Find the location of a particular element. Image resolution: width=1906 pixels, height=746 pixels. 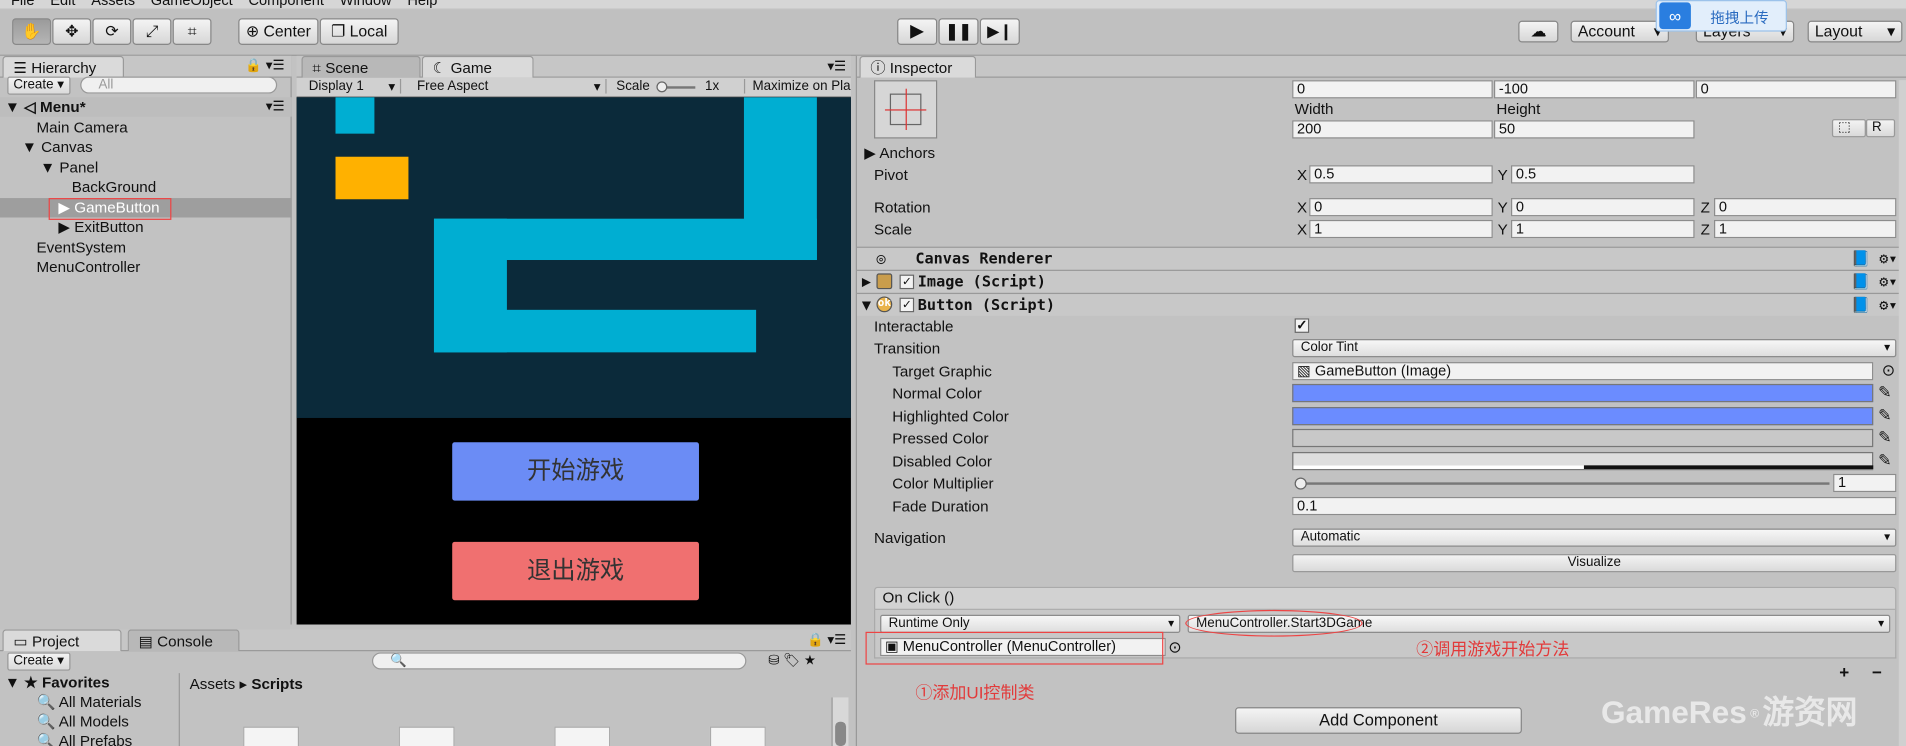

visualize-button: Visualize is located at coordinates (1594, 563).